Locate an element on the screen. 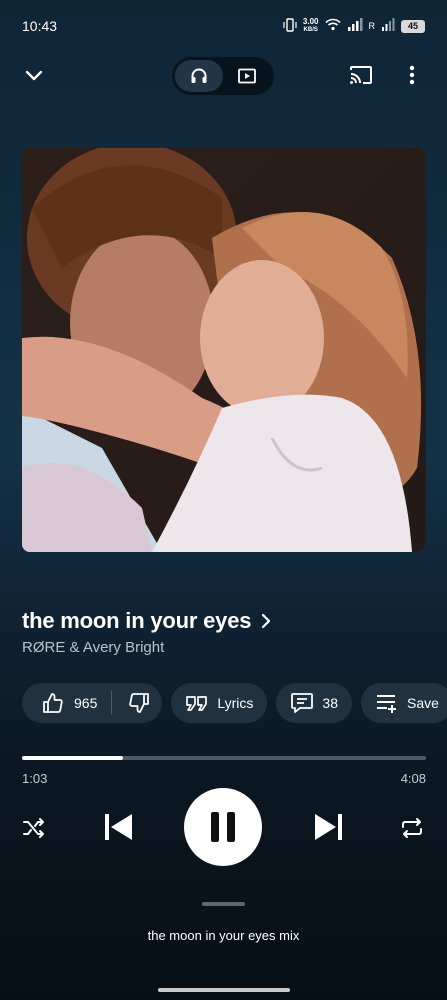 The width and height of the screenshot is (447, 1000). vibrate-icon is located at coordinates (290, 26).